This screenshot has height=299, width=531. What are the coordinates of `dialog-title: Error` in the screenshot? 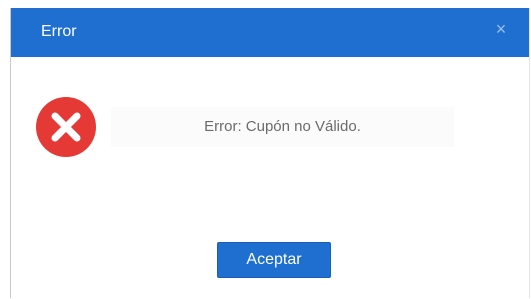 It's located at (59, 31).